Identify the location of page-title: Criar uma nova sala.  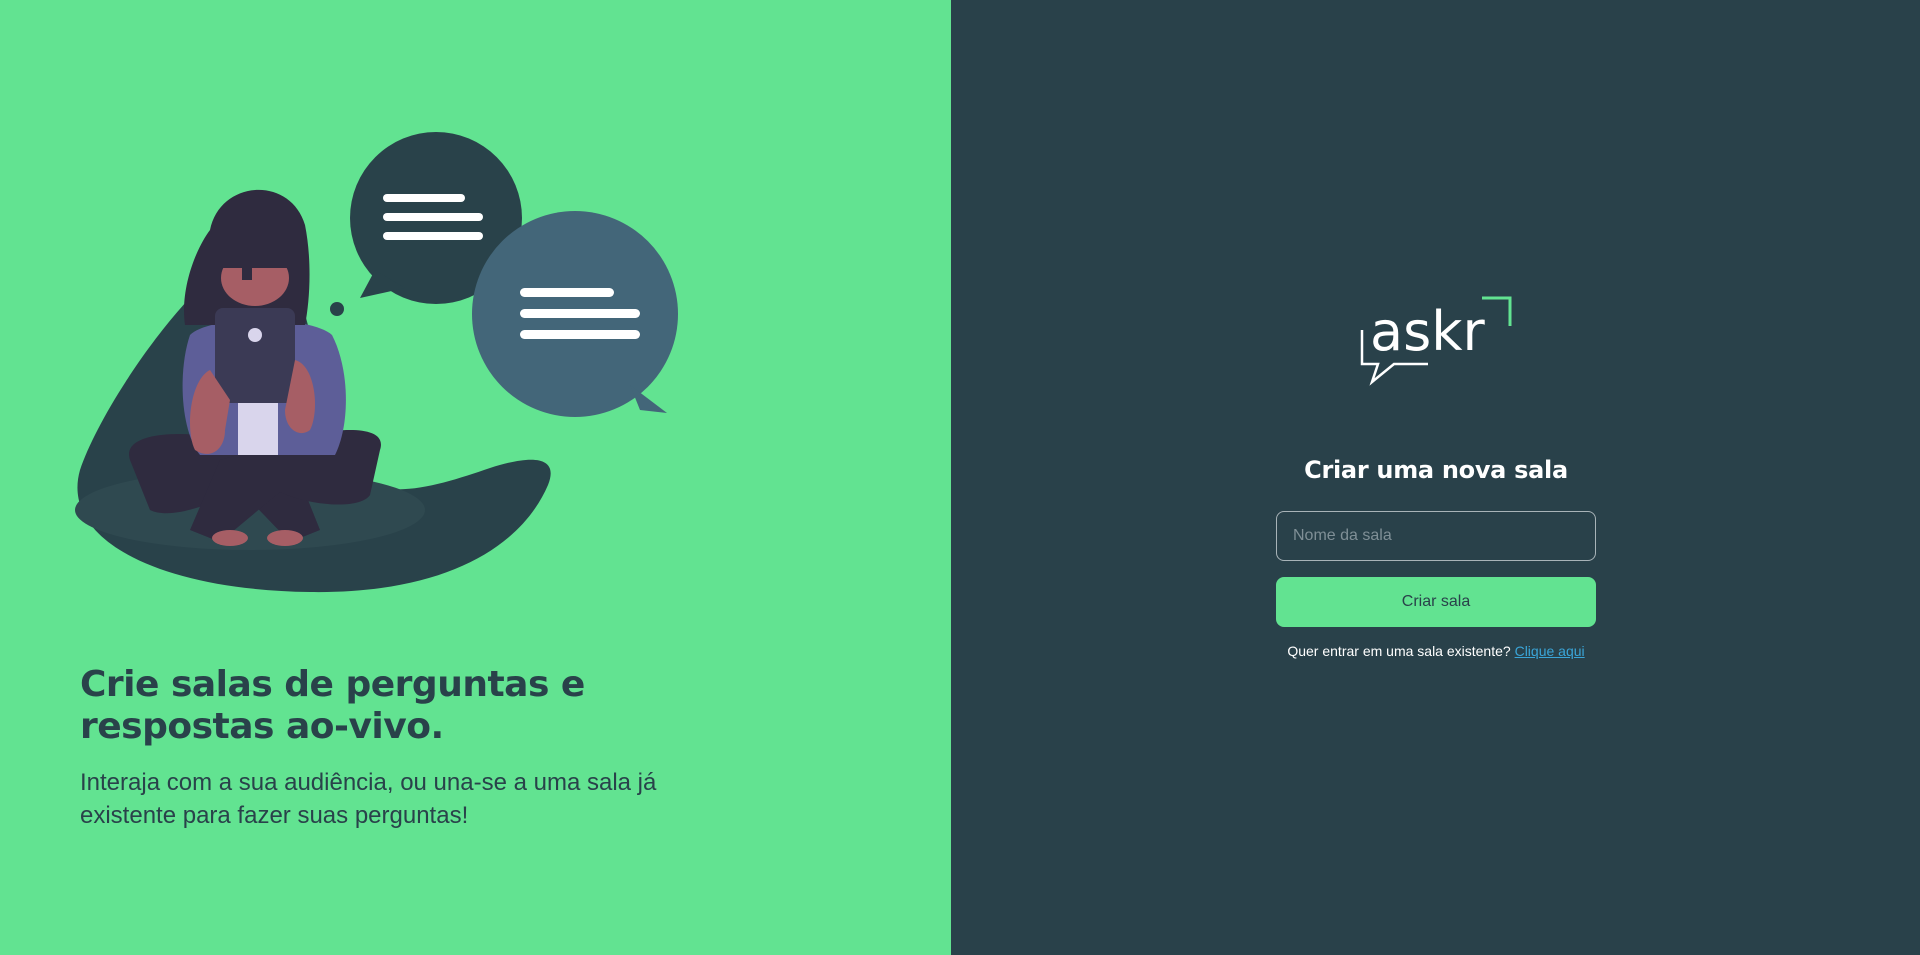
(1436, 470).